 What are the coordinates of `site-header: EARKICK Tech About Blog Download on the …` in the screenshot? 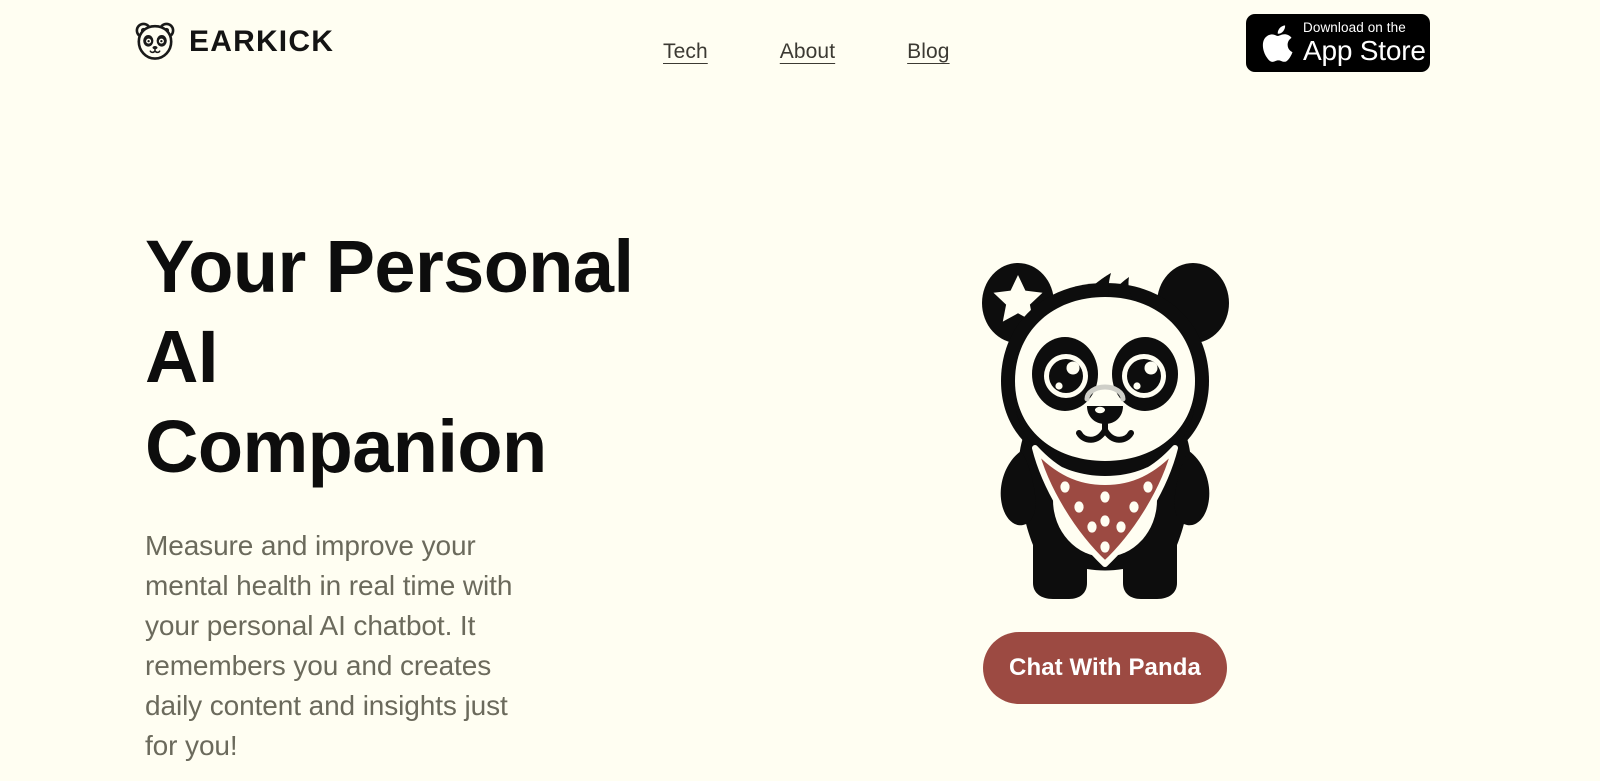 It's located at (800, 46).